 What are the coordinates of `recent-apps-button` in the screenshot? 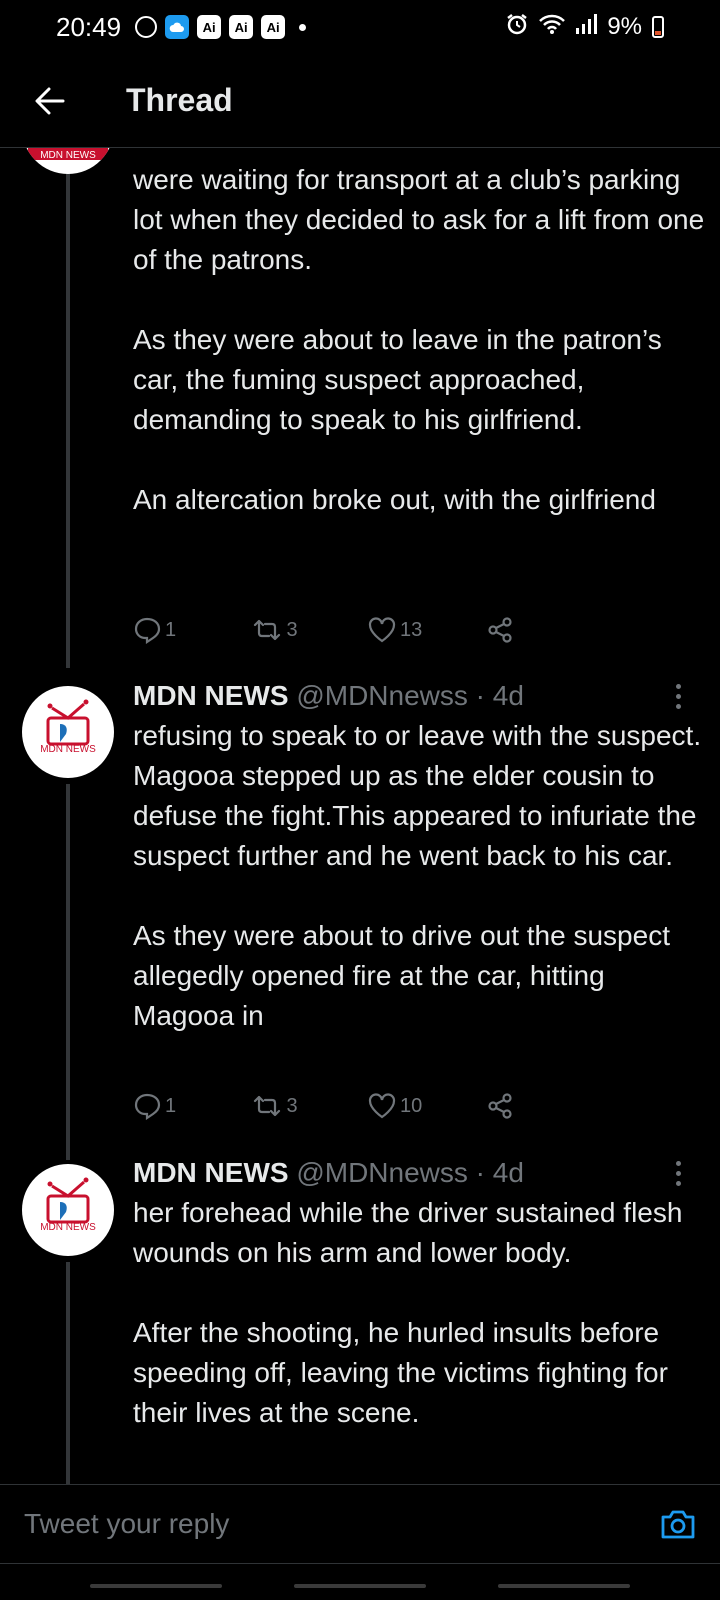 It's located at (156, 1586).